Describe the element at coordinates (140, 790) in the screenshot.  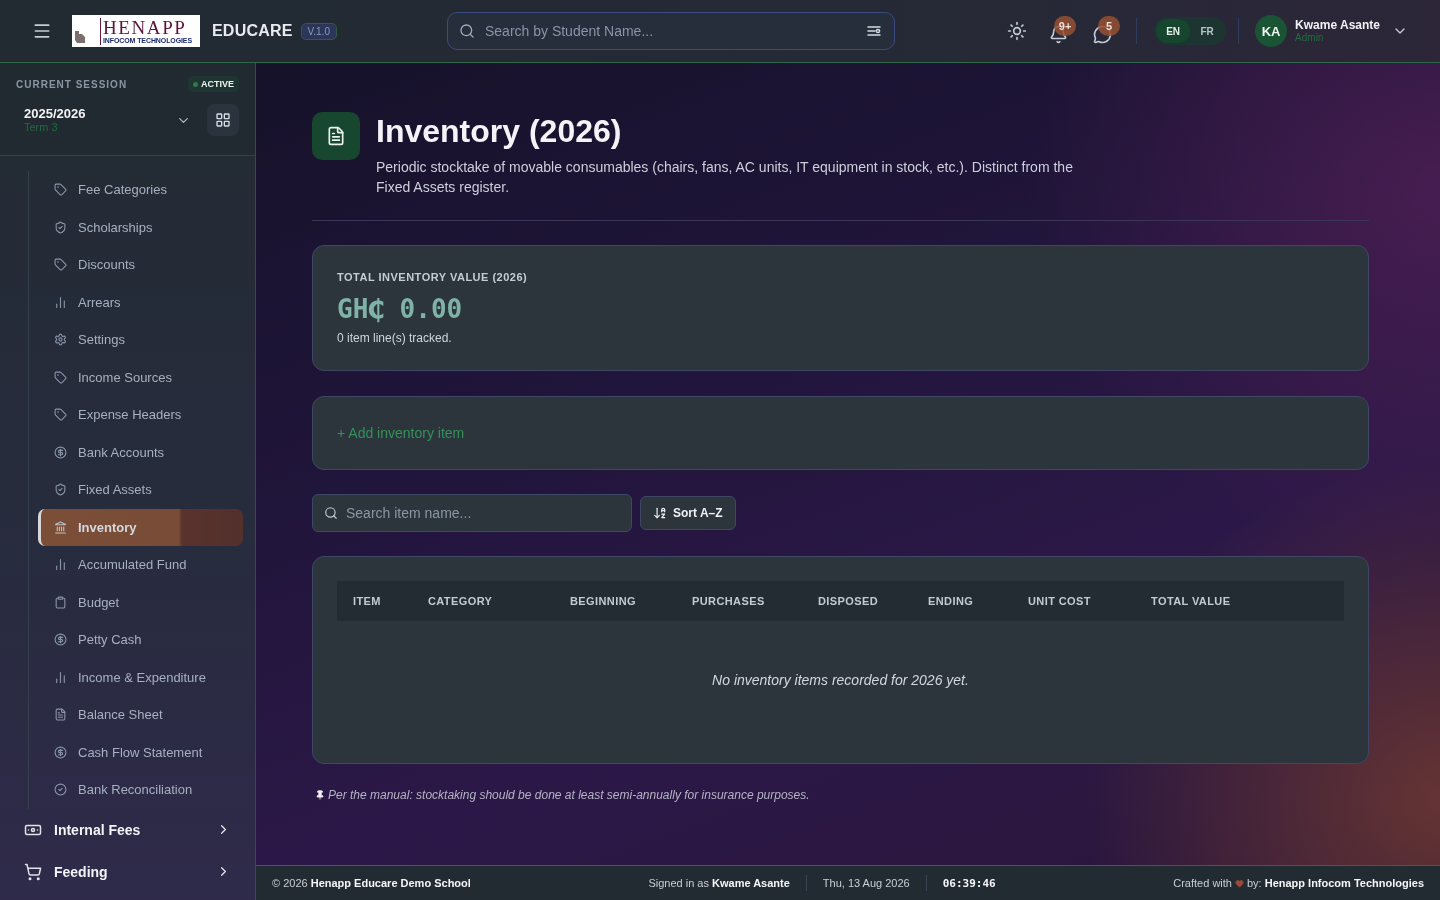
I see `sidebar-item: Bank Reconciliation` at that location.